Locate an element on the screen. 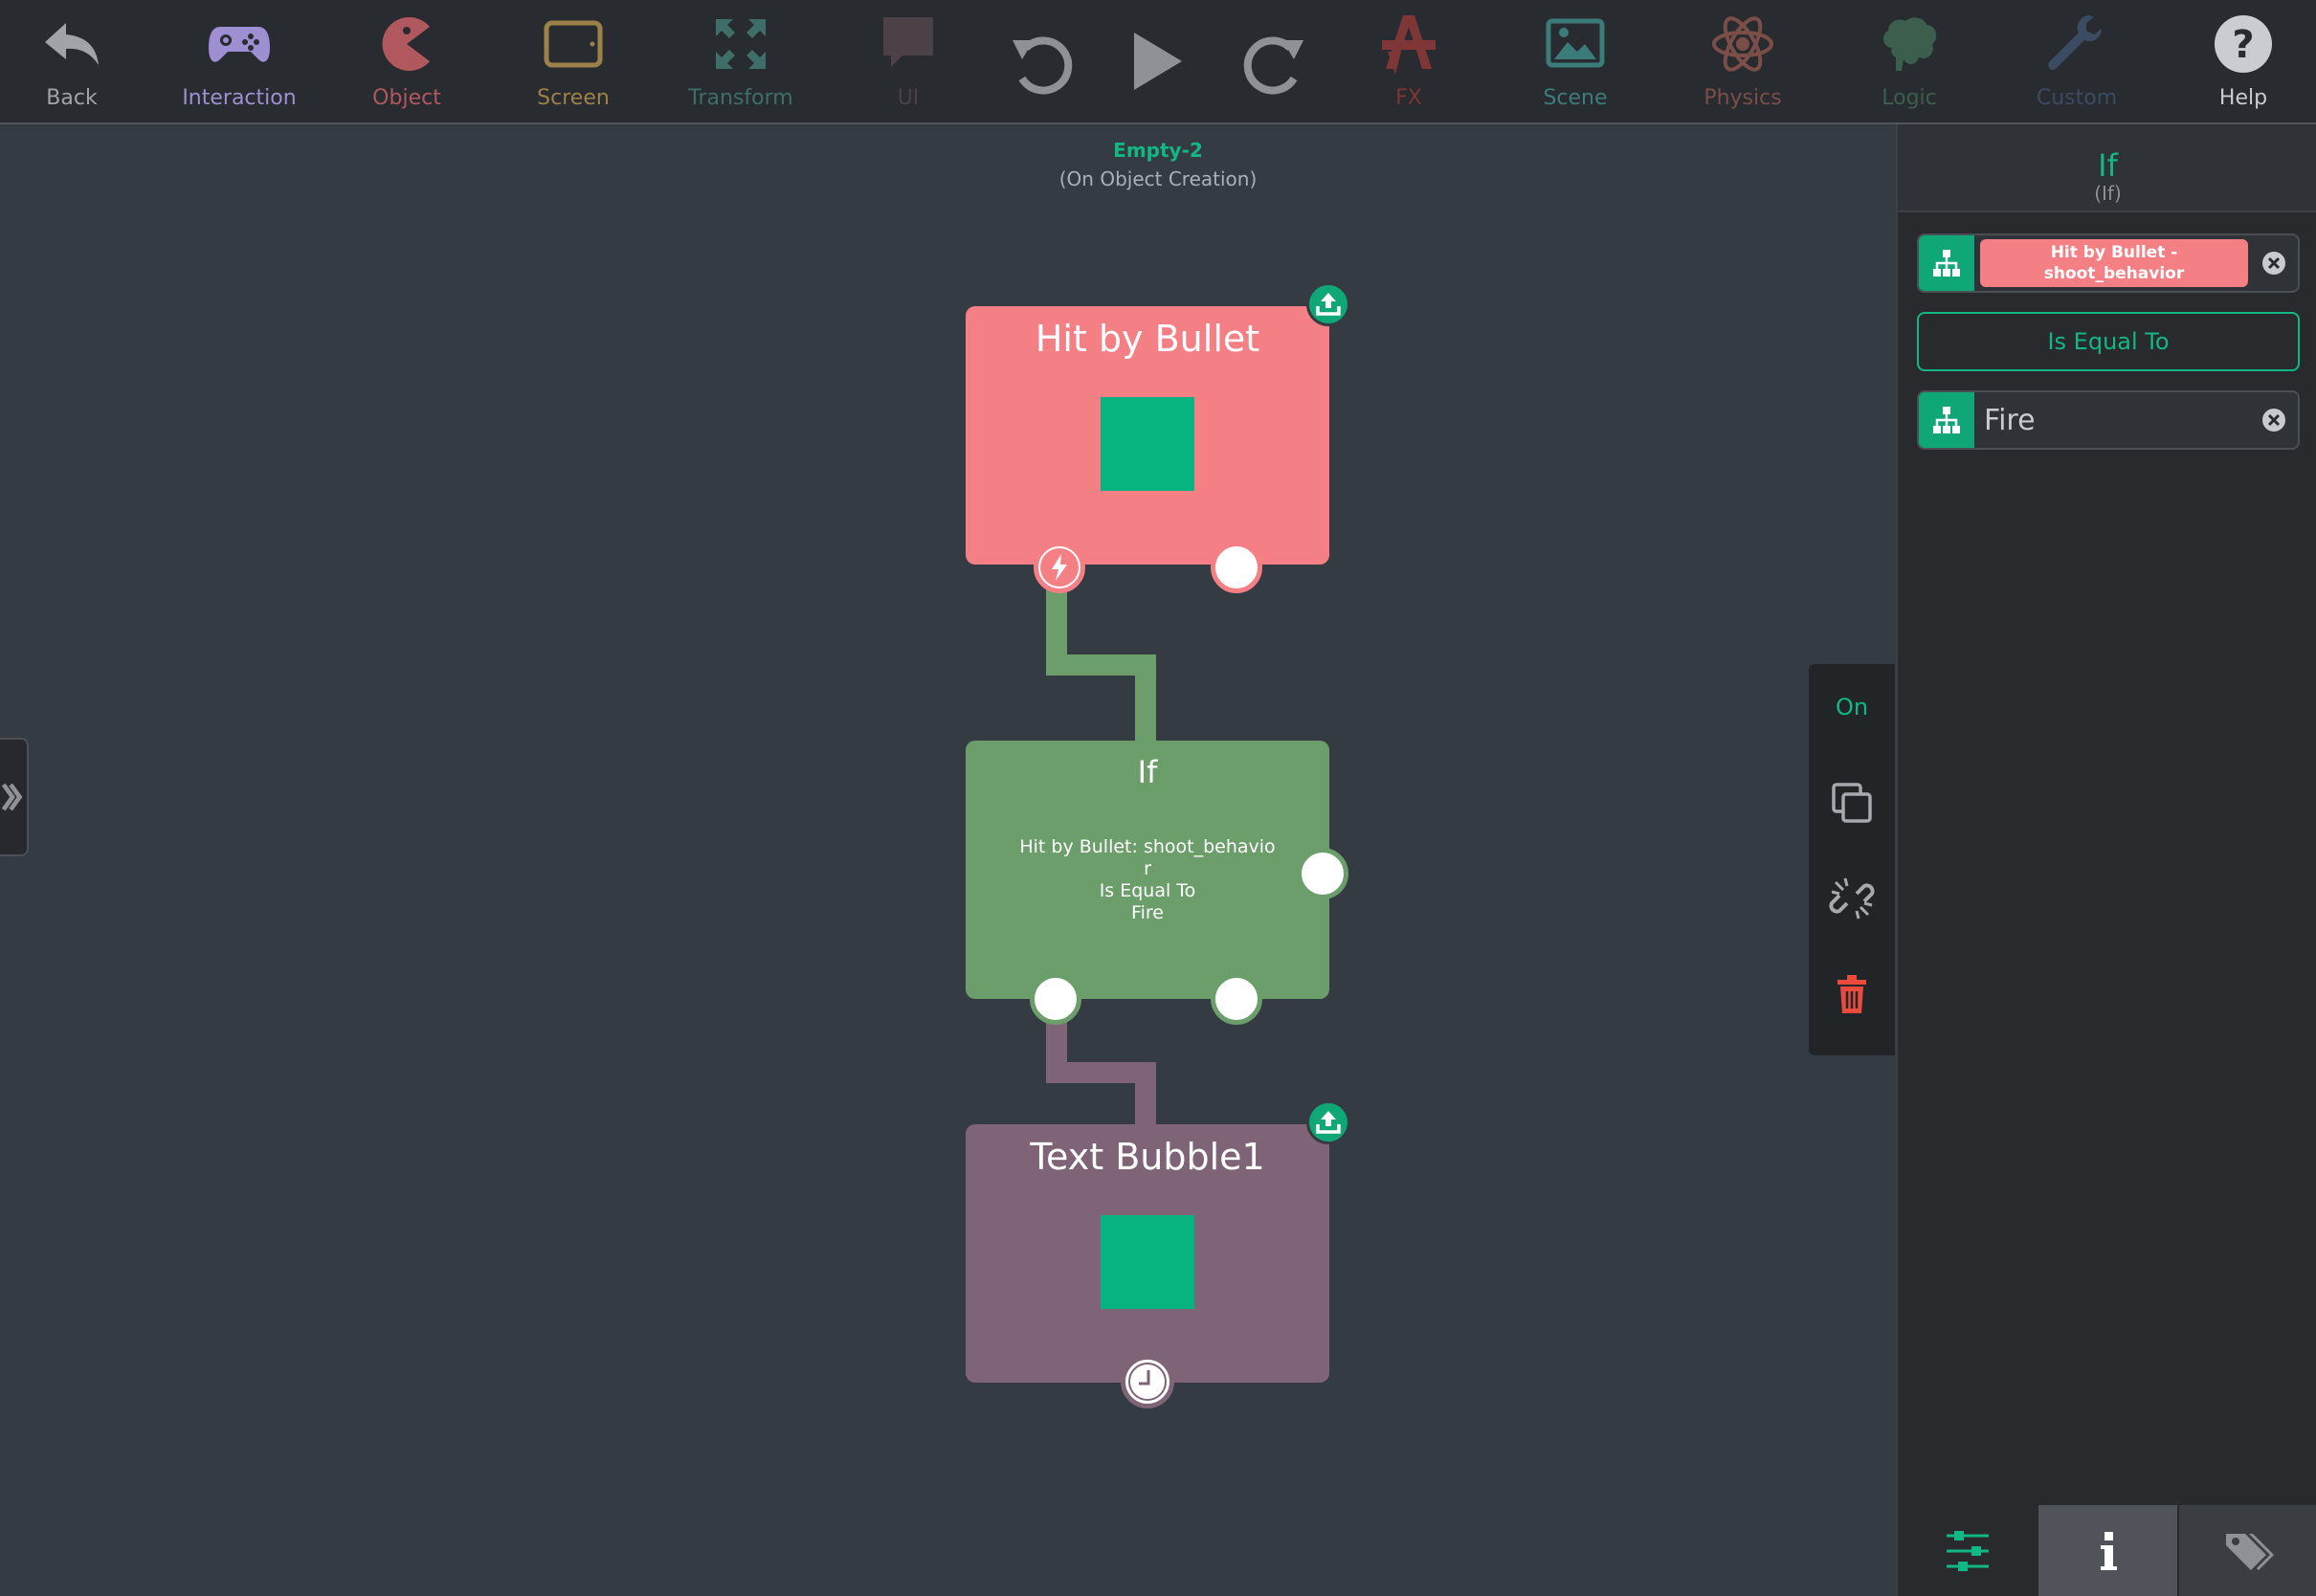 The image size is (2316, 1596). sliders-icon is located at coordinates (1968, 1551).